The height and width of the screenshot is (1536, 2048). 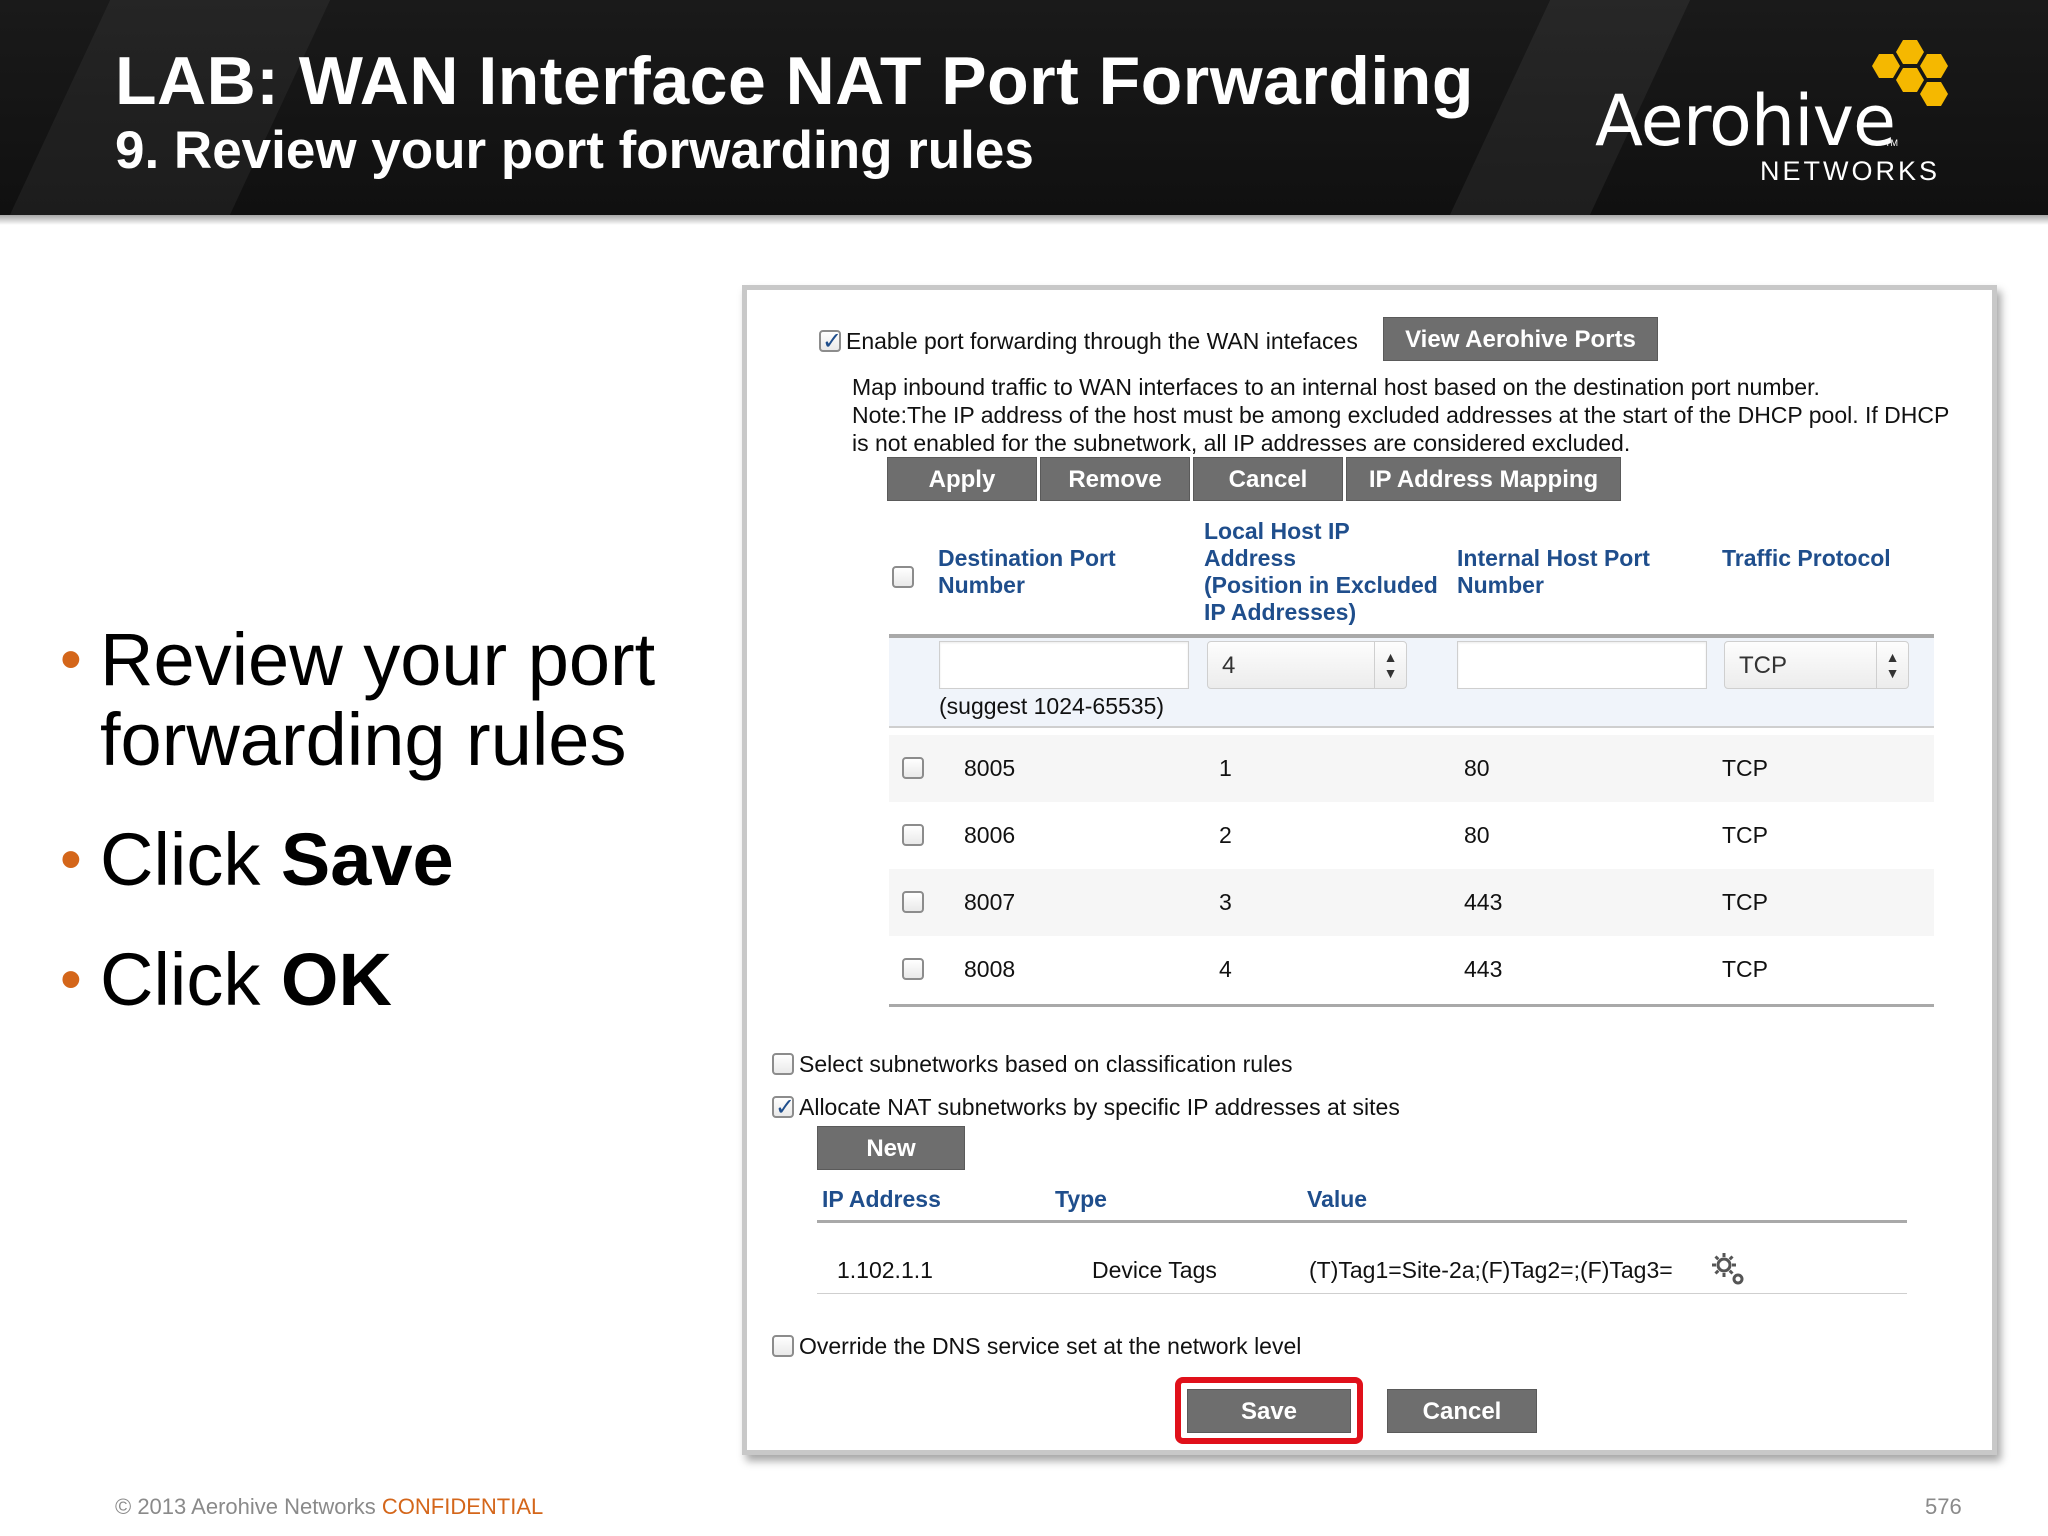 What do you see at coordinates (1115, 479) in the screenshot?
I see `remove-button: Remove` at bounding box center [1115, 479].